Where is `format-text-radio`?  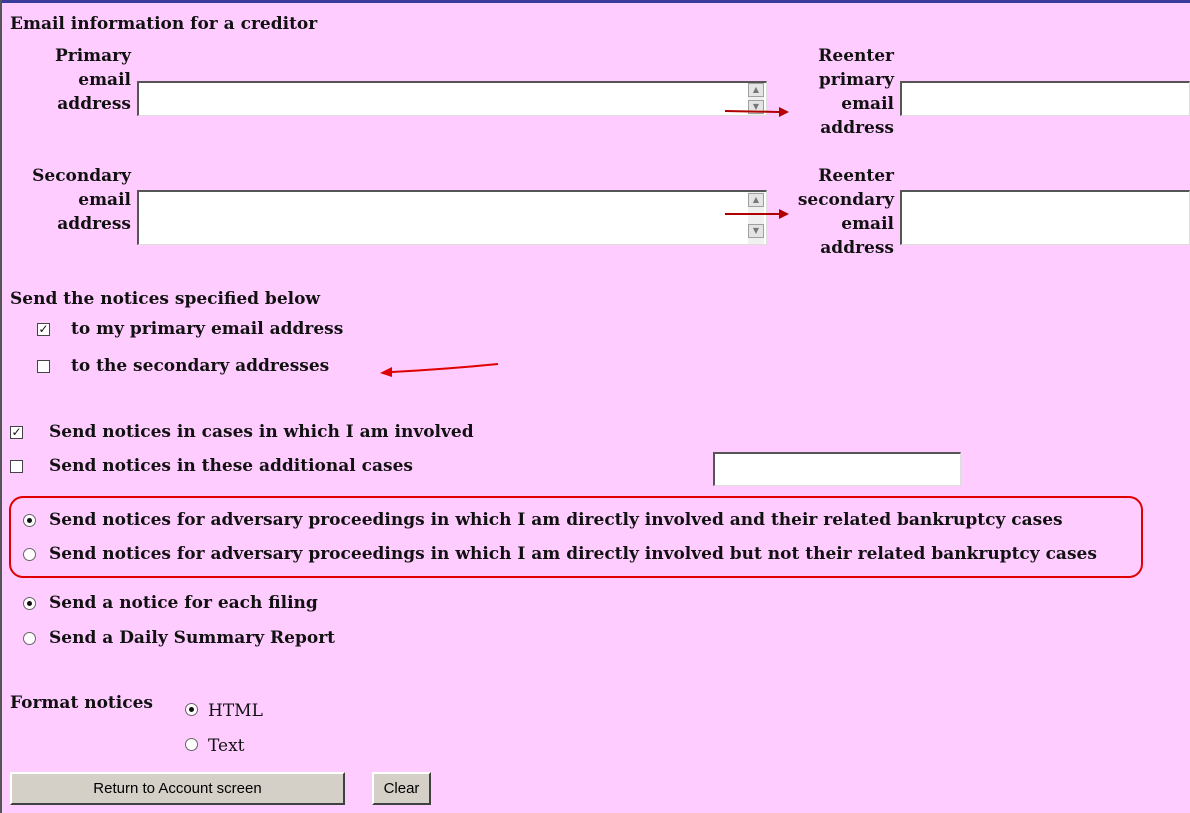 format-text-radio is located at coordinates (191, 744).